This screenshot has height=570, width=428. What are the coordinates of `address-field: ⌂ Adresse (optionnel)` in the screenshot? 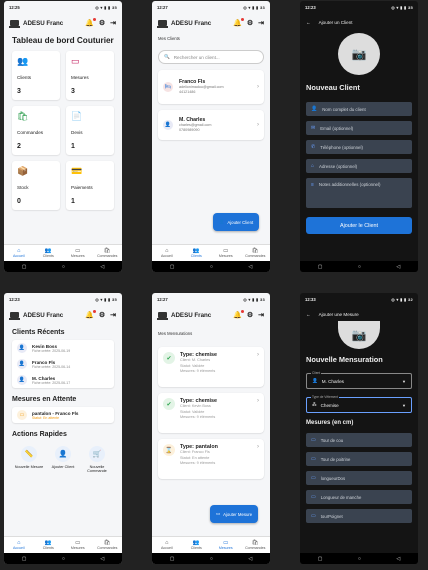 It's located at (359, 166).